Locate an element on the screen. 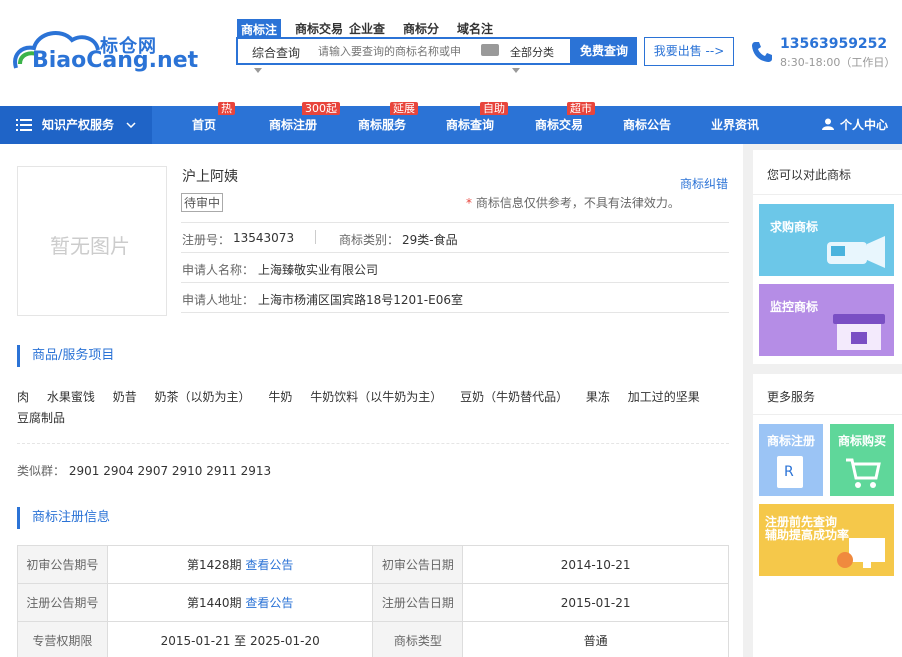 The width and height of the screenshot is (902, 657). svg-text: R is located at coordinates (789, 472).